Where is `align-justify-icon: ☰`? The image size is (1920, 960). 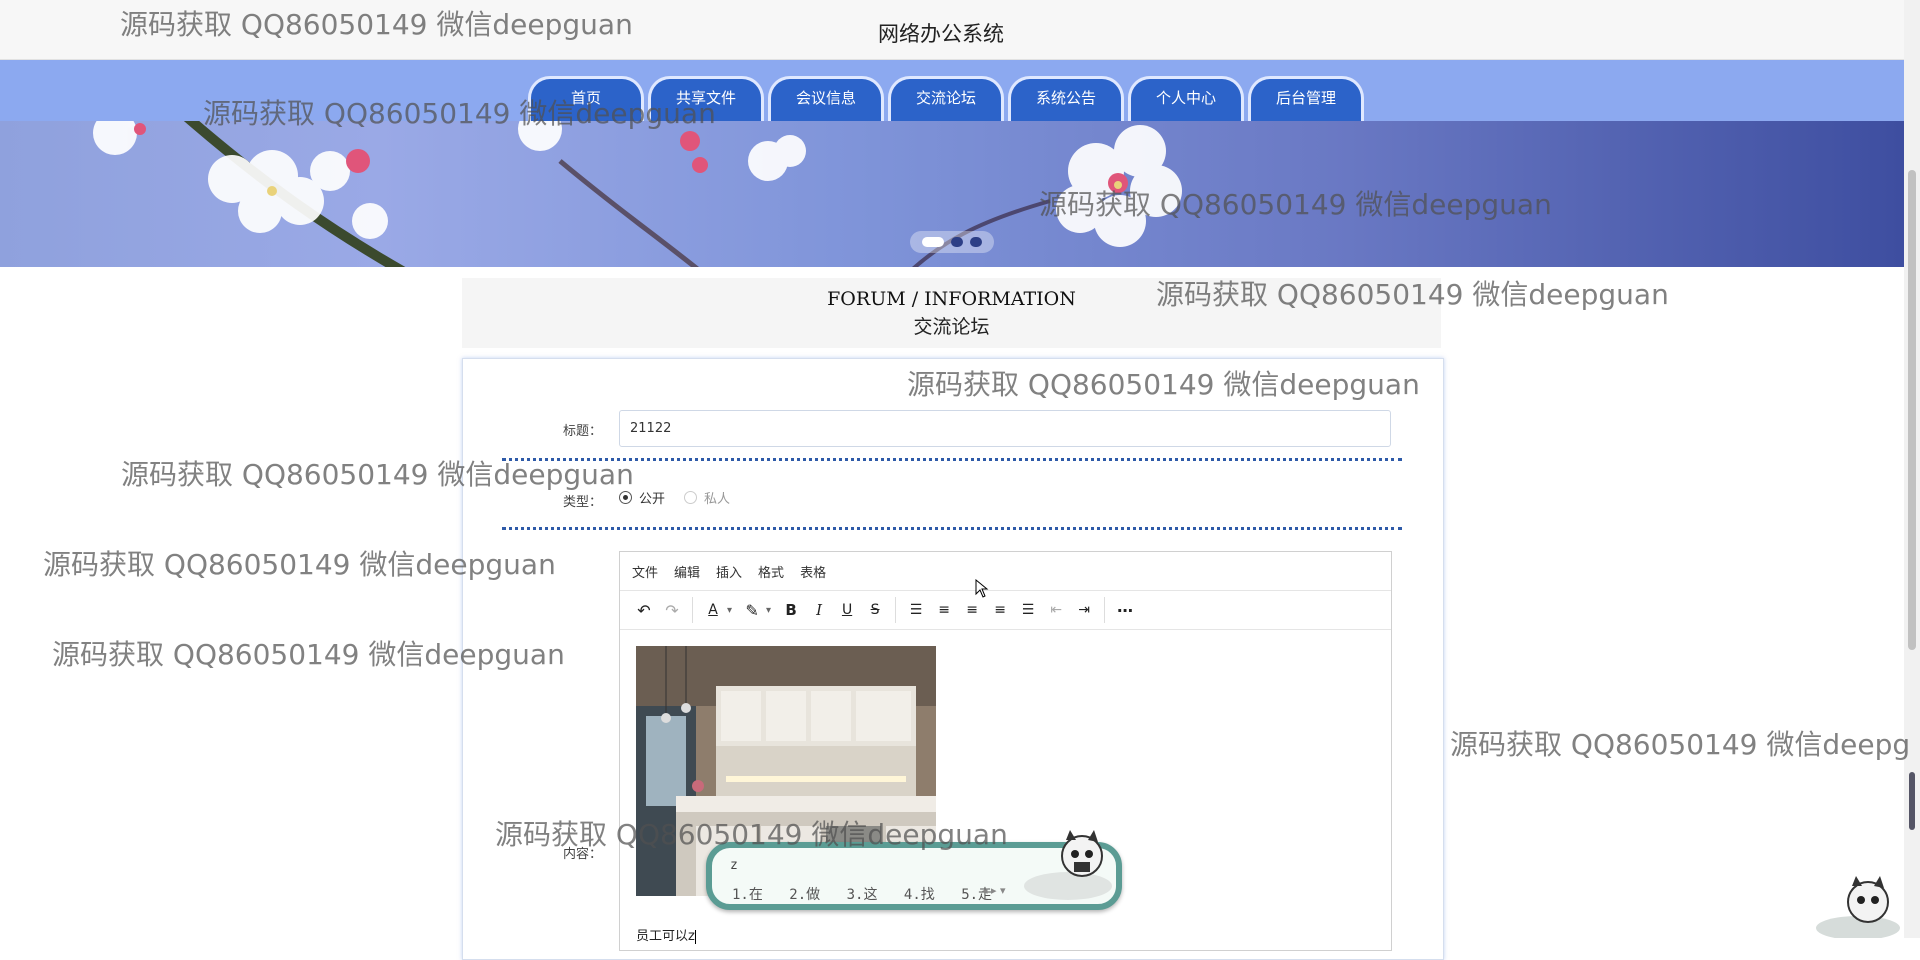 align-justify-icon: ☰ is located at coordinates (1028, 610).